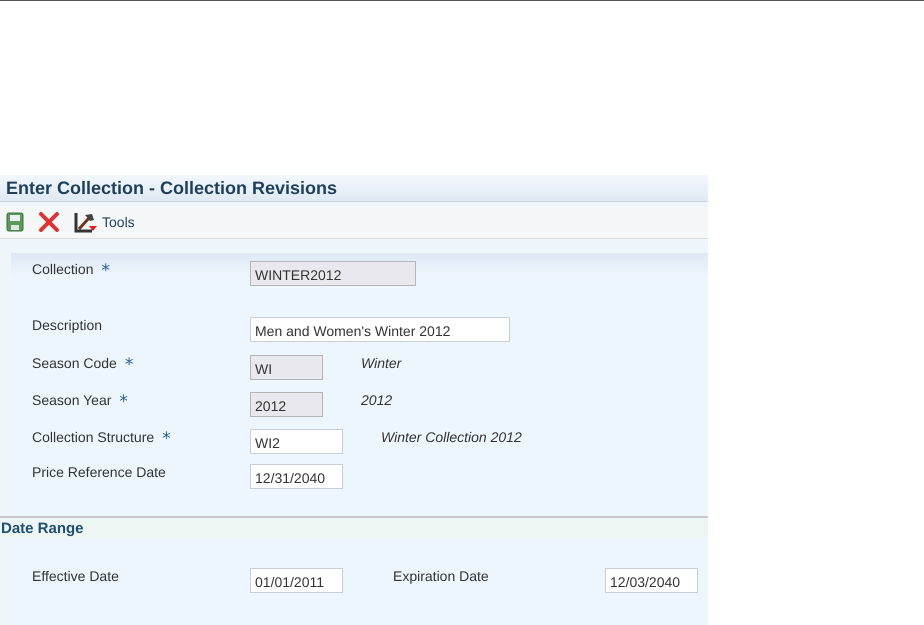 The width and height of the screenshot is (924, 625). What do you see at coordinates (15, 222) in the screenshot?
I see `save-icon` at bounding box center [15, 222].